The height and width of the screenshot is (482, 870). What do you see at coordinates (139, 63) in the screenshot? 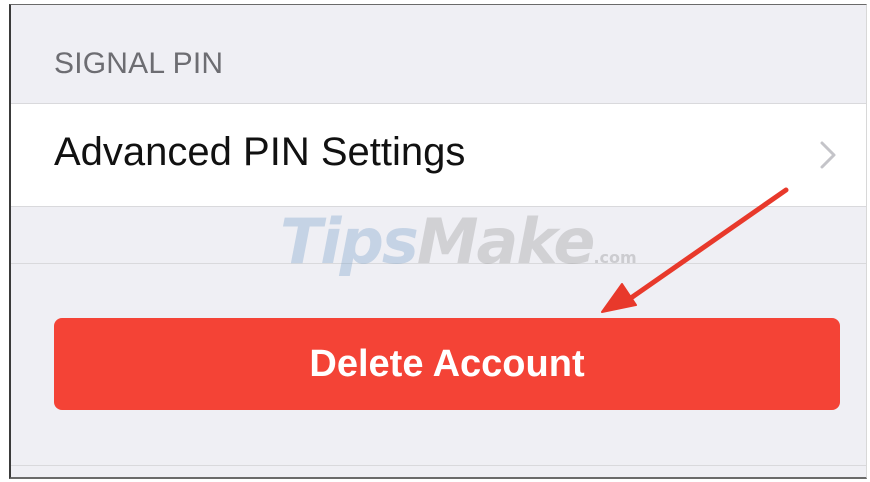
I see `section-header-signal-pin: SIGNAL PIN` at bounding box center [139, 63].